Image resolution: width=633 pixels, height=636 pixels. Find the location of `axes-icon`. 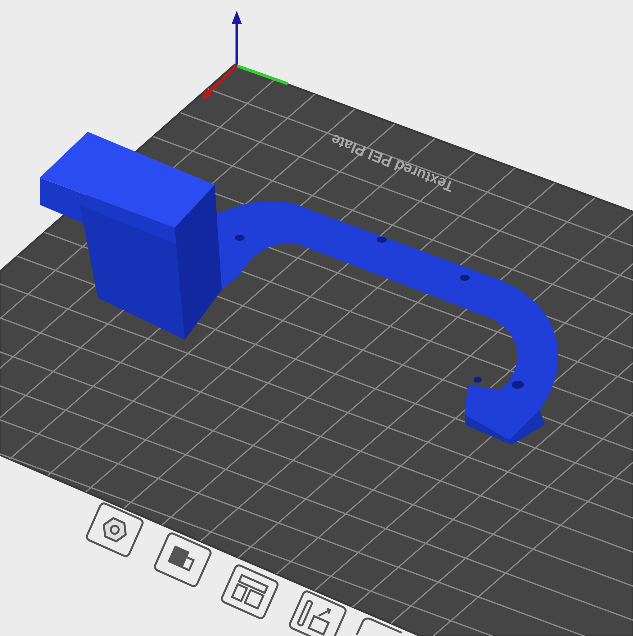

axes-icon is located at coordinates (245, 55).